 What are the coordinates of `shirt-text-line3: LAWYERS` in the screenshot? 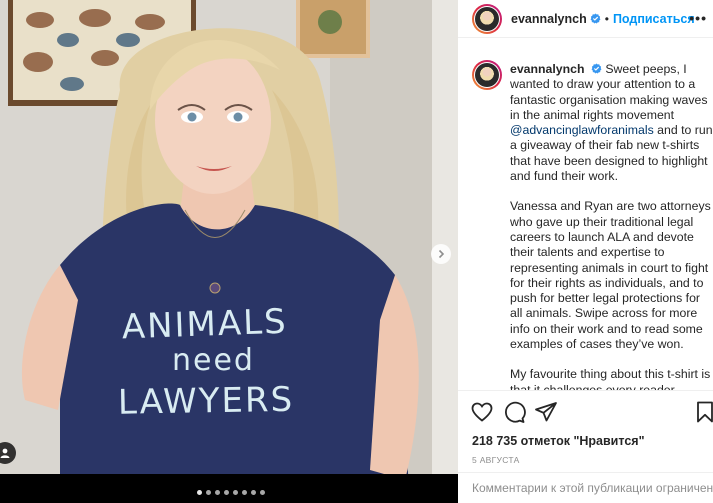 It's located at (206, 401).